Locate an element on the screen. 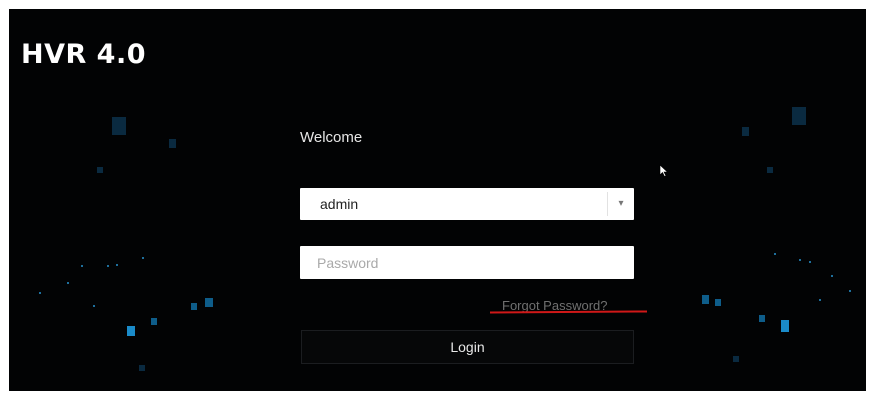 This screenshot has height=396, width=873. mouse-pointer-icon is located at coordinates (663, 170).